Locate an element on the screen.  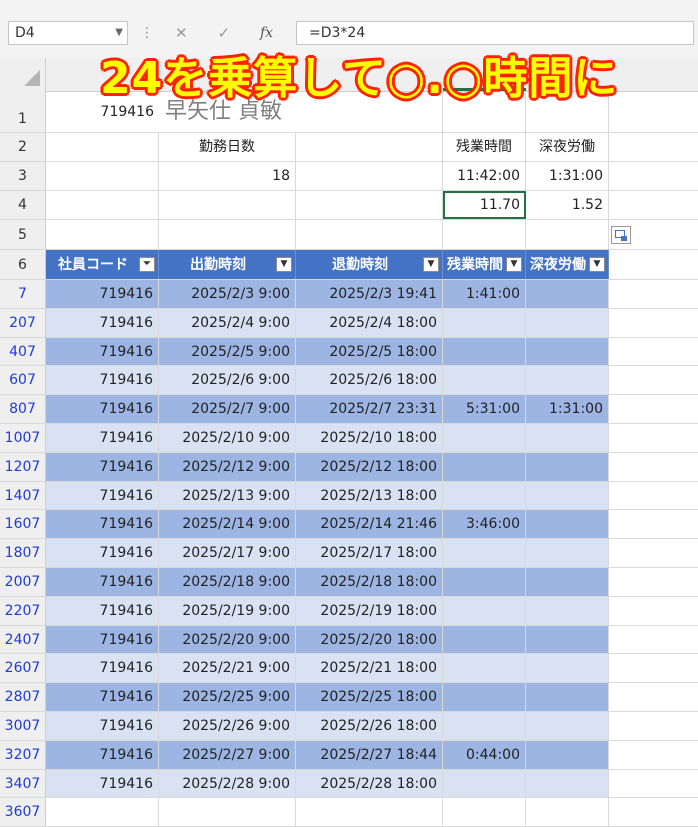
row-number: 2 is located at coordinates (23, 147).